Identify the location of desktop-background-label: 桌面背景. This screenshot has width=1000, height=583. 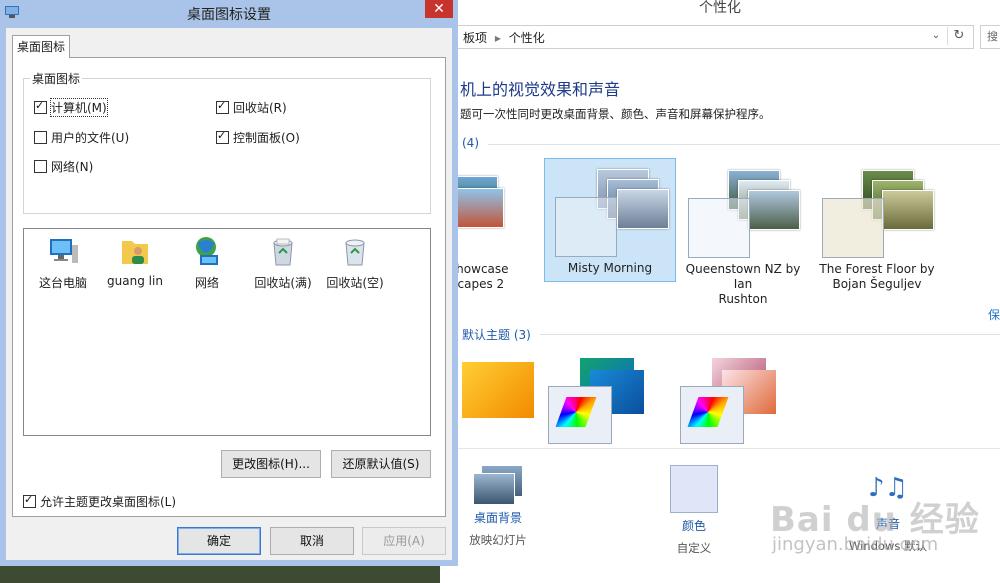
(497, 518).